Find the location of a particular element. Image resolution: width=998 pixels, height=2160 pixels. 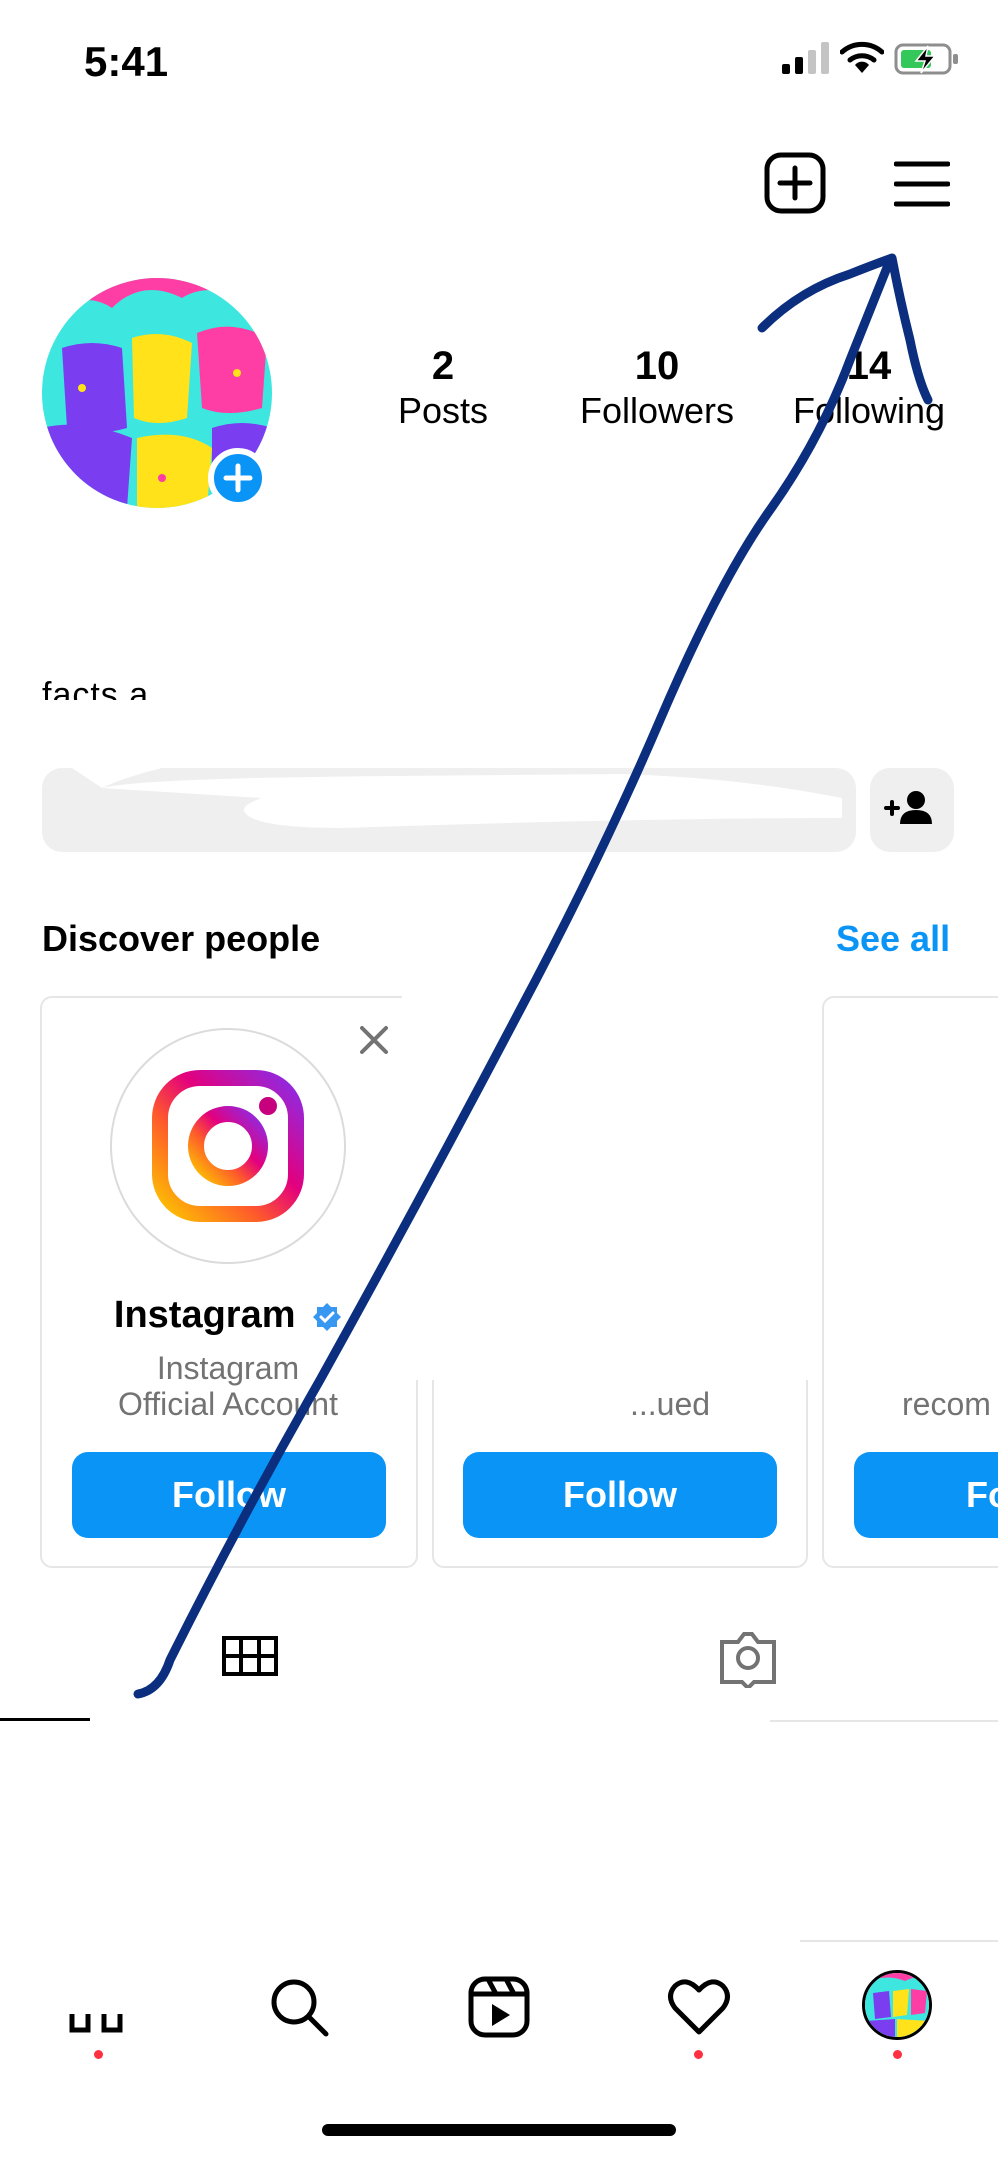

stat-posts: 2 Posts is located at coordinates (443, 389).